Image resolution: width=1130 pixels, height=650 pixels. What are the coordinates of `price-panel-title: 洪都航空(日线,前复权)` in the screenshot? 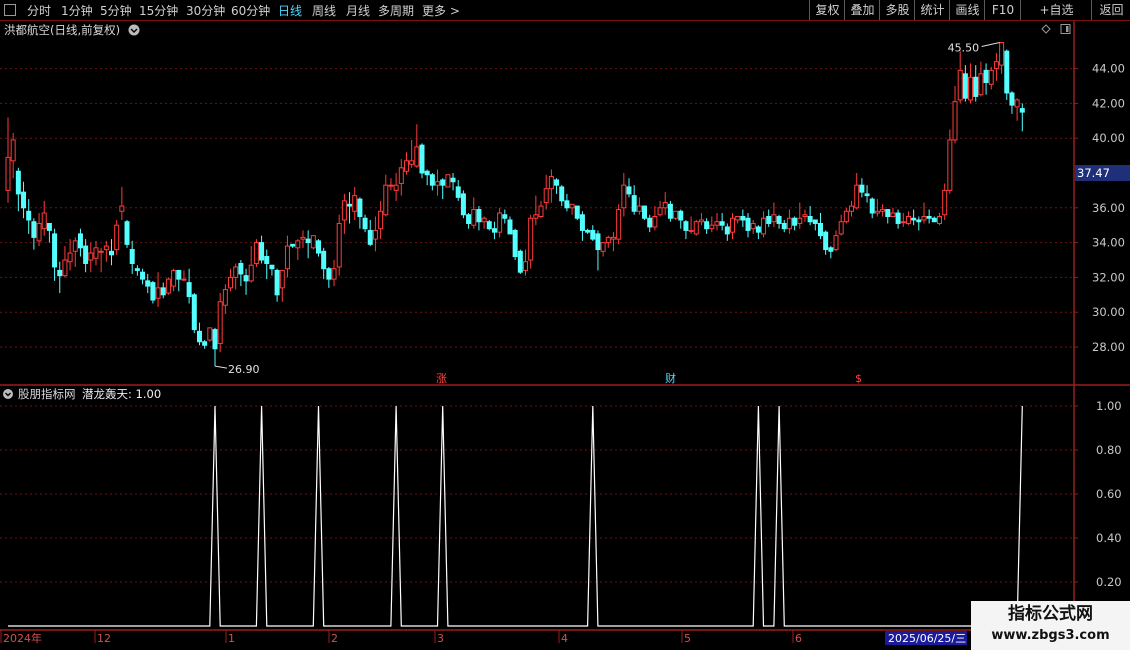 It's located at (62, 30).